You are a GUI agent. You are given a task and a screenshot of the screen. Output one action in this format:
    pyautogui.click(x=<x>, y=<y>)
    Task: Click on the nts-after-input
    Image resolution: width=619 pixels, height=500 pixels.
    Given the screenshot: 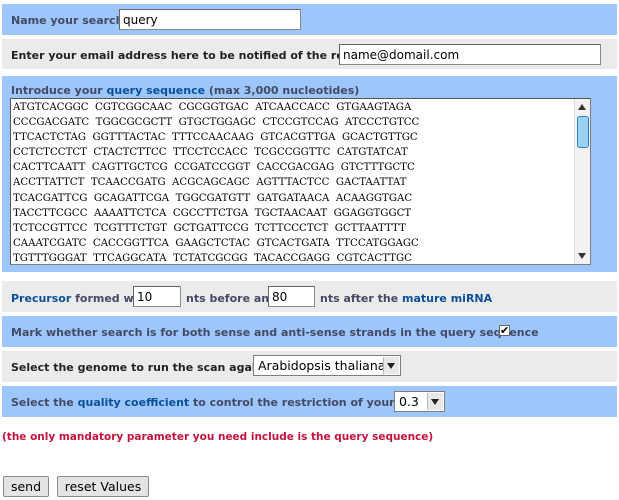 What is the action you would take?
    pyautogui.click(x=291, y=296)
    